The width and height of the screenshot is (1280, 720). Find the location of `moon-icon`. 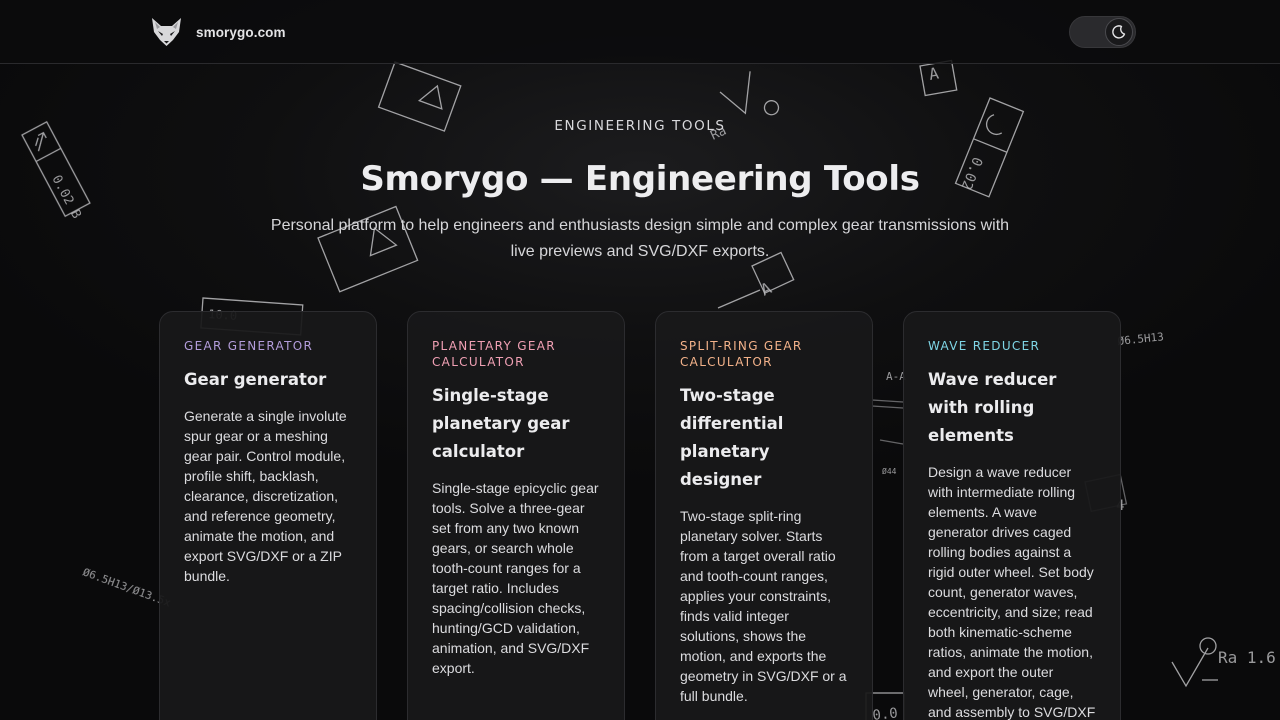

moon-icon is located at coordinates (1119, 32).